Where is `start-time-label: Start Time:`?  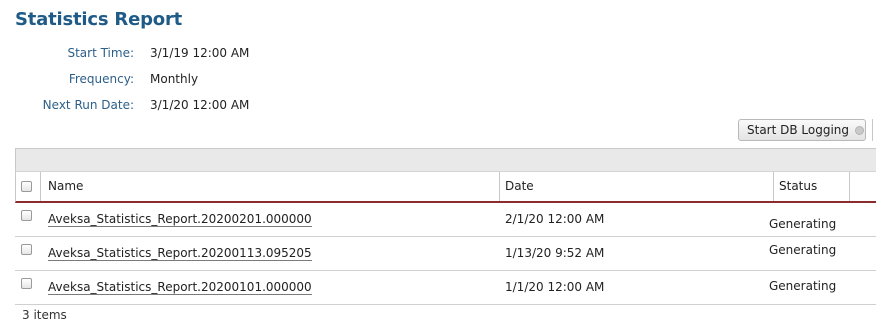 start-time-label: Start Time: is located at coordinates (100, 53).